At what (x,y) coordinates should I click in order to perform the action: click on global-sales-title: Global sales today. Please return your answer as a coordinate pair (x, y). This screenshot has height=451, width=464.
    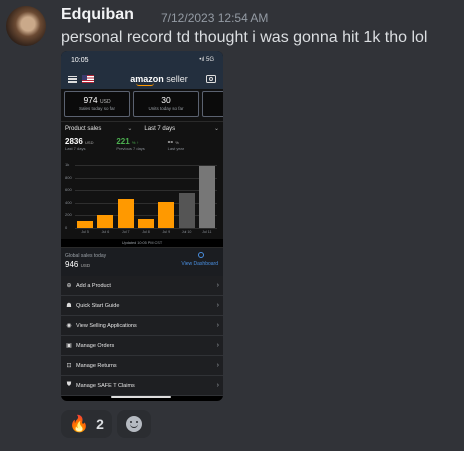
    Looking at the image, I should click on (86, 256).